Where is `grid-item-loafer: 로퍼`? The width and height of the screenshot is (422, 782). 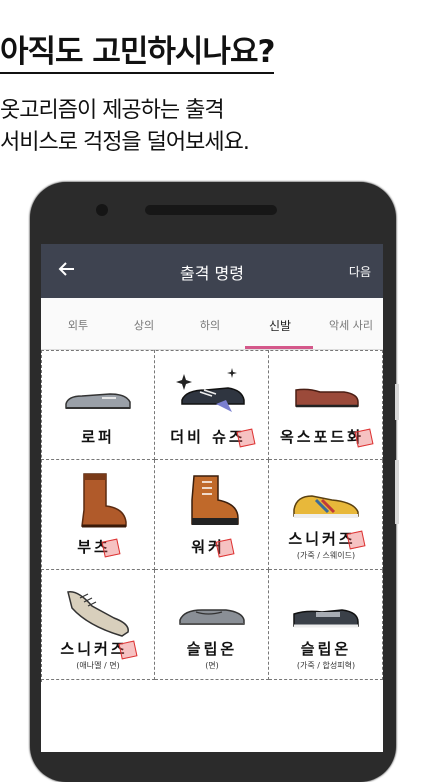 grid-item-loafer: 로퍼 is located at coordinates (98, 405).